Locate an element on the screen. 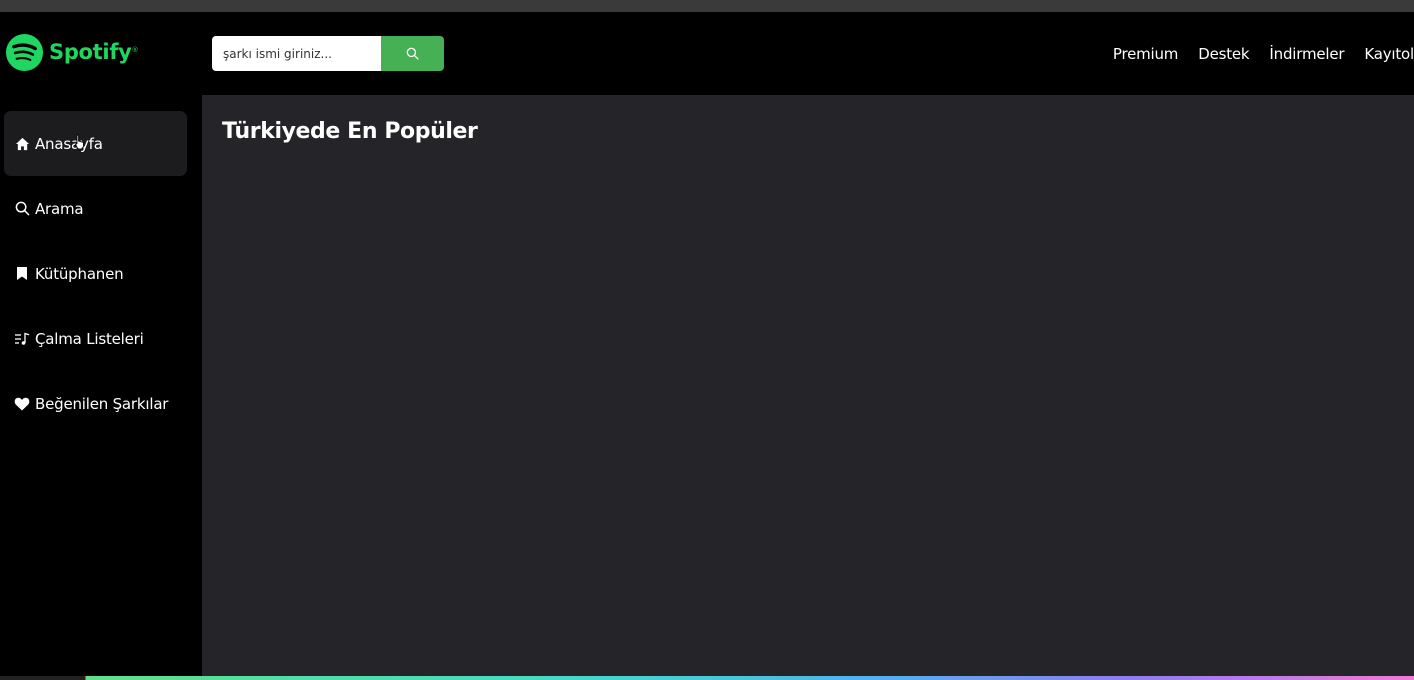 This screenshot has height=680, width=1414. sidebar-item-label: Anasayfa is located at coordinates (69, 143).